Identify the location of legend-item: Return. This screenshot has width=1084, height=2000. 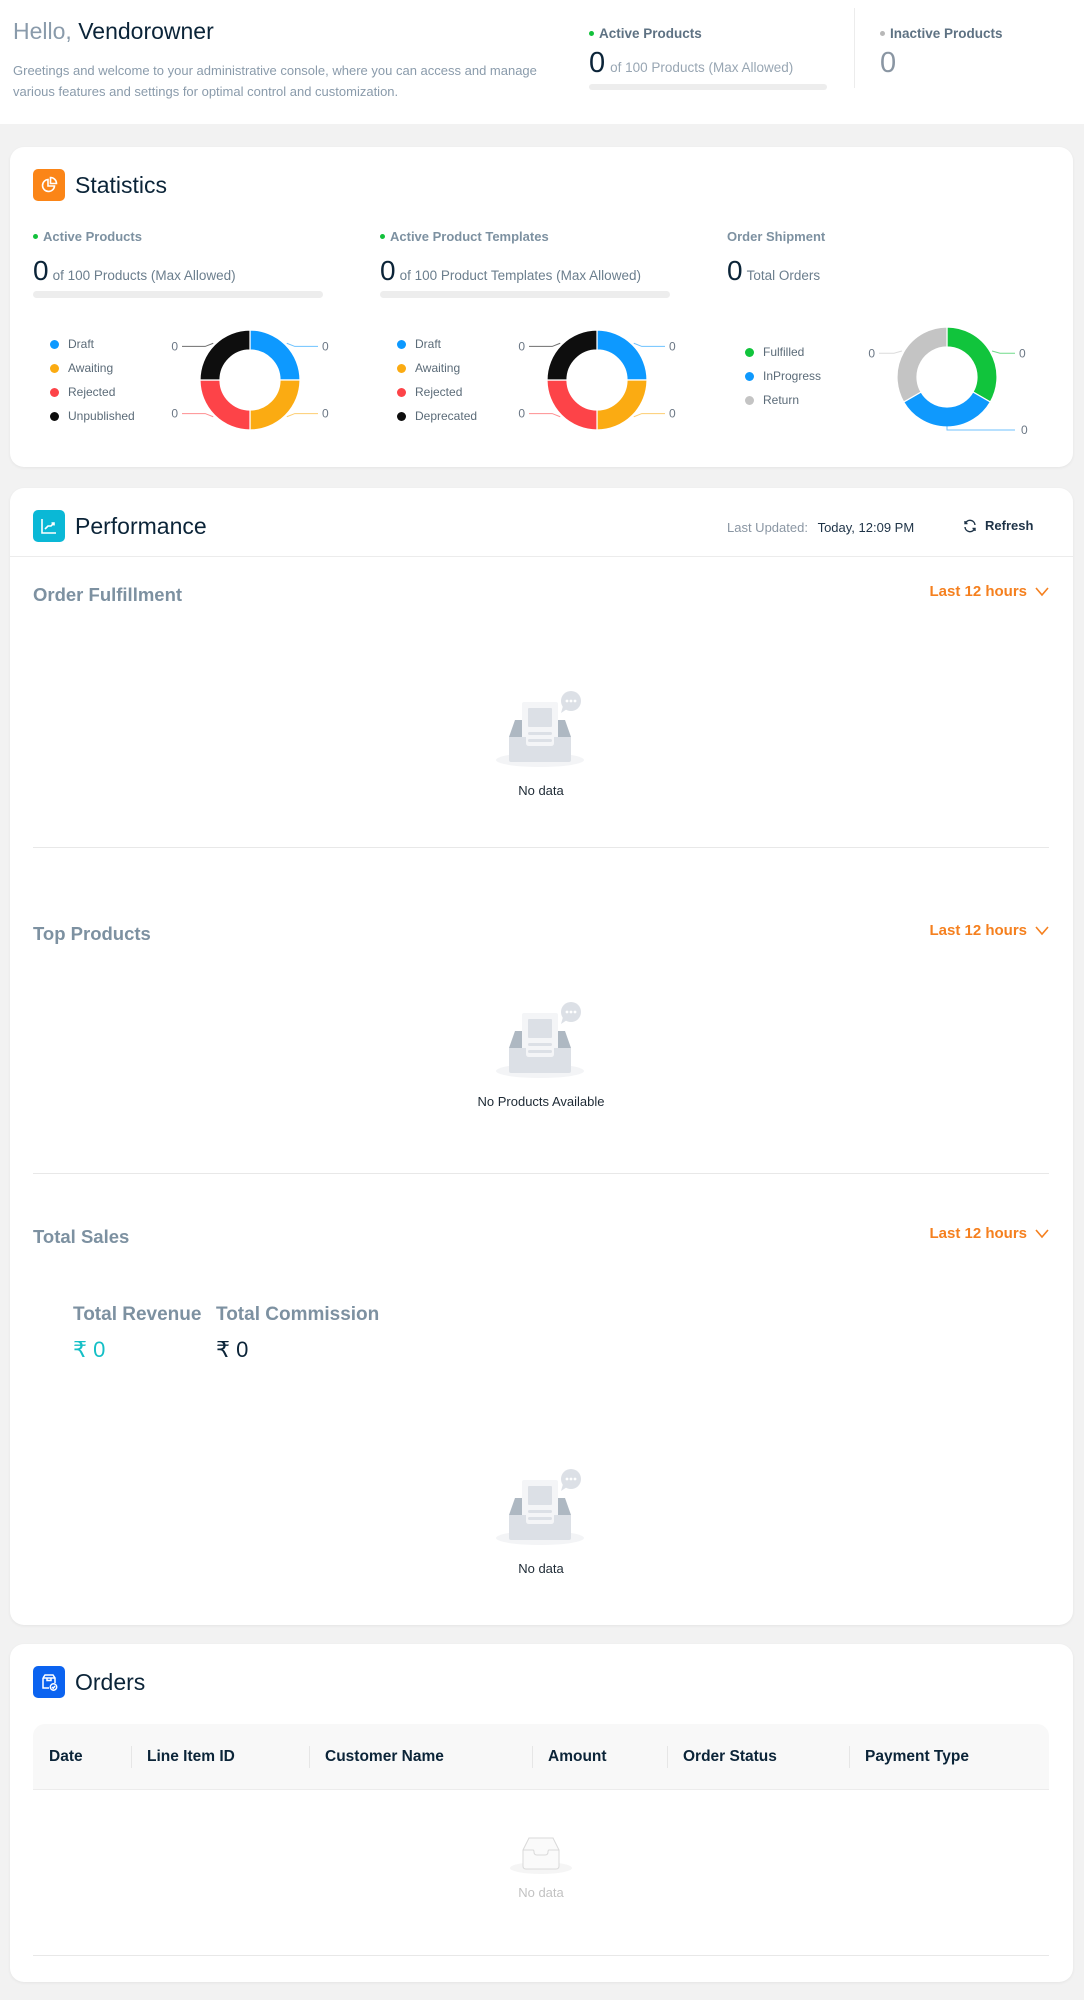
(783, 400).